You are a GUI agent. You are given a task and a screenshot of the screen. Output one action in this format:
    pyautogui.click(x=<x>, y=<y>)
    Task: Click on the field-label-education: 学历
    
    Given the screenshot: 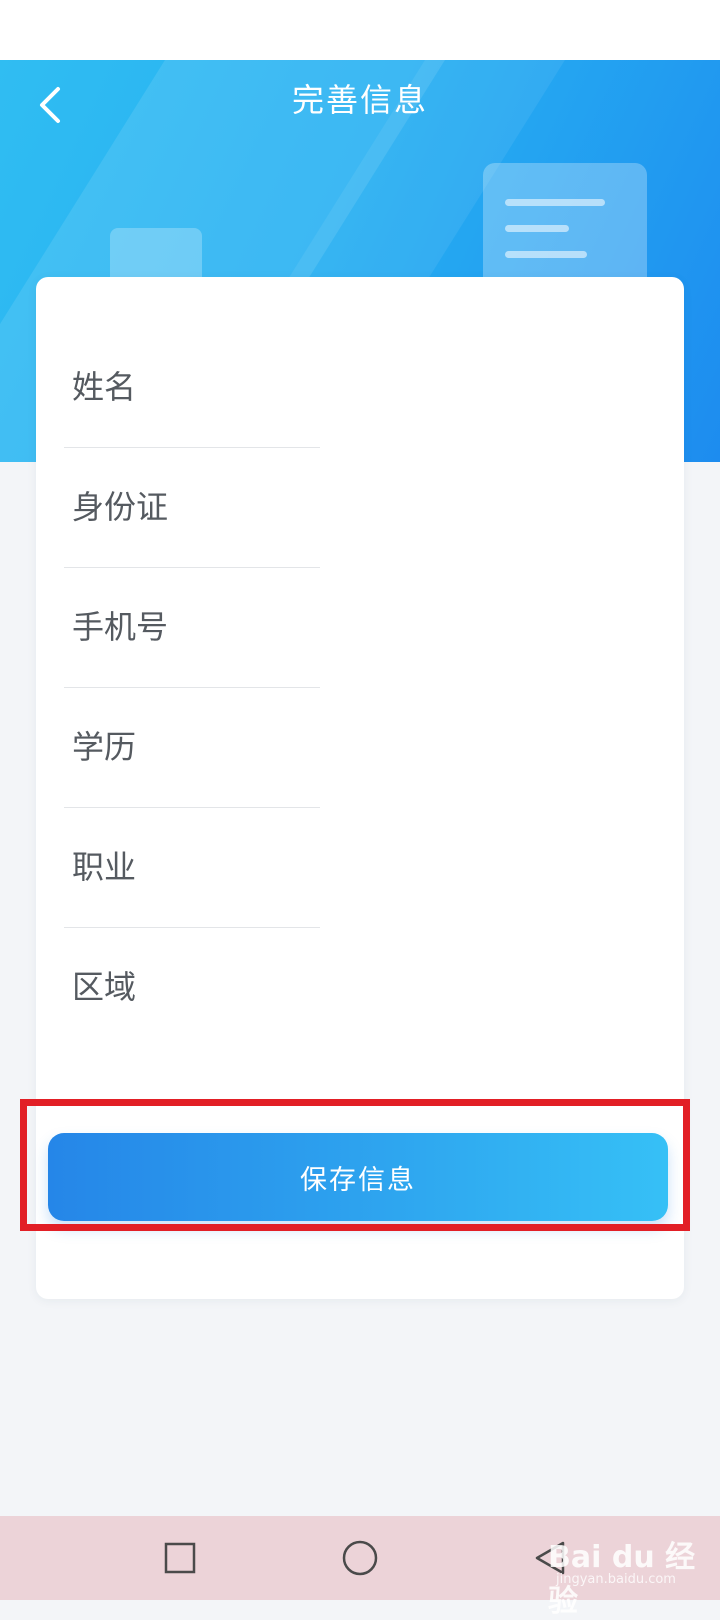 What is the action you would take?
    pyautogui.click(x=104, y=747)
    